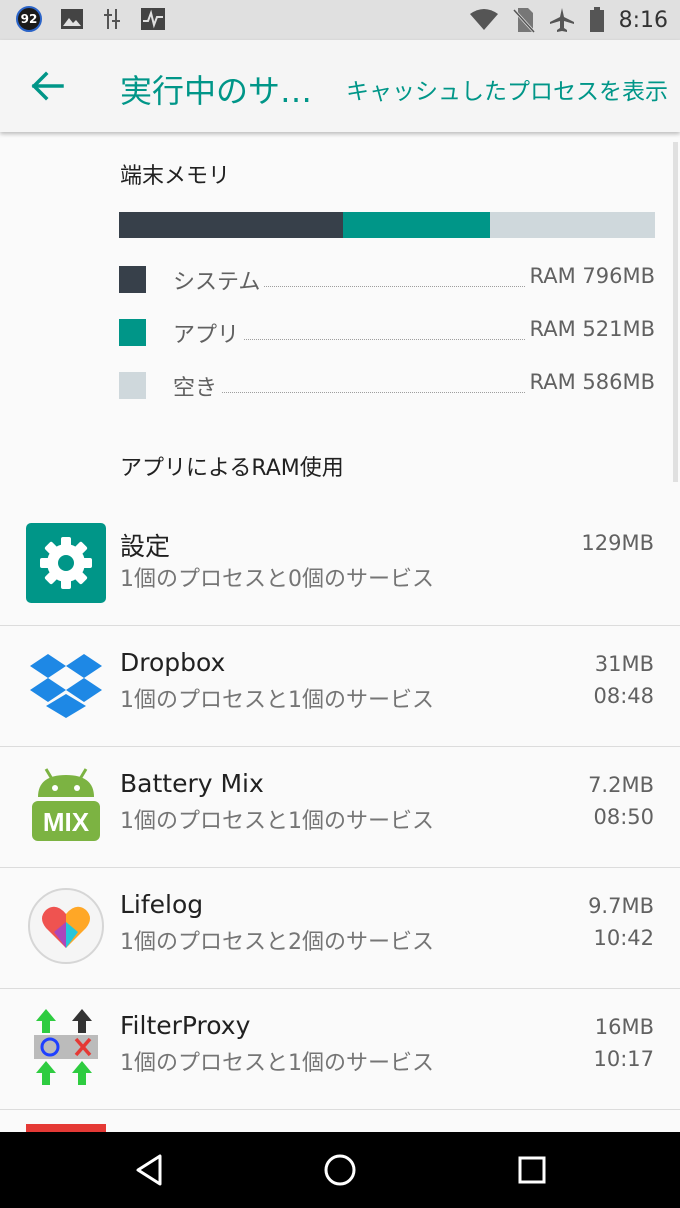 The image size is (680, 1208). I want to click on image-icon, so click(72, 19).